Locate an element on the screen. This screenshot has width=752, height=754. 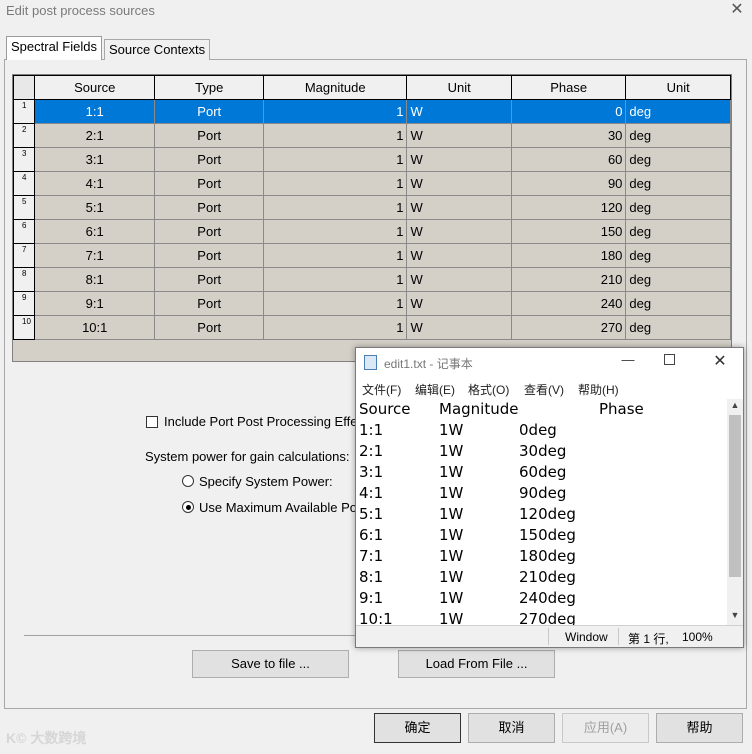
help-button: 帮助 is located at coordinates (699, 728).